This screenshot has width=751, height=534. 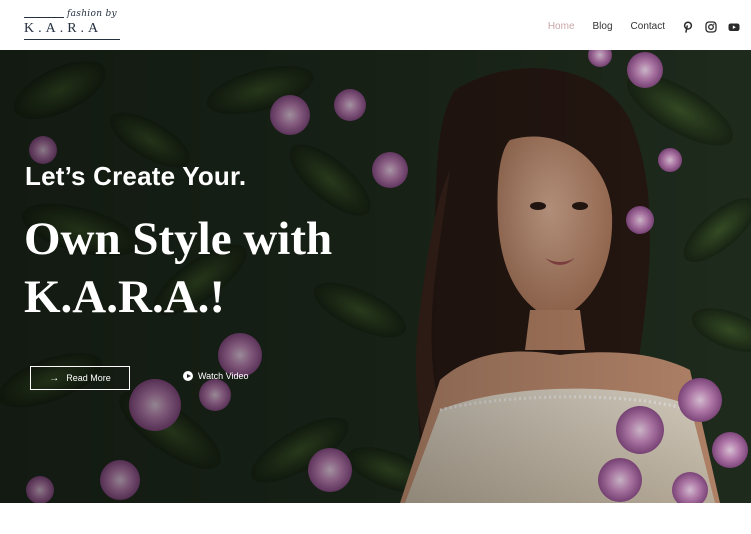 I want to click on nav-home: Home, so click(x=561, y=26).